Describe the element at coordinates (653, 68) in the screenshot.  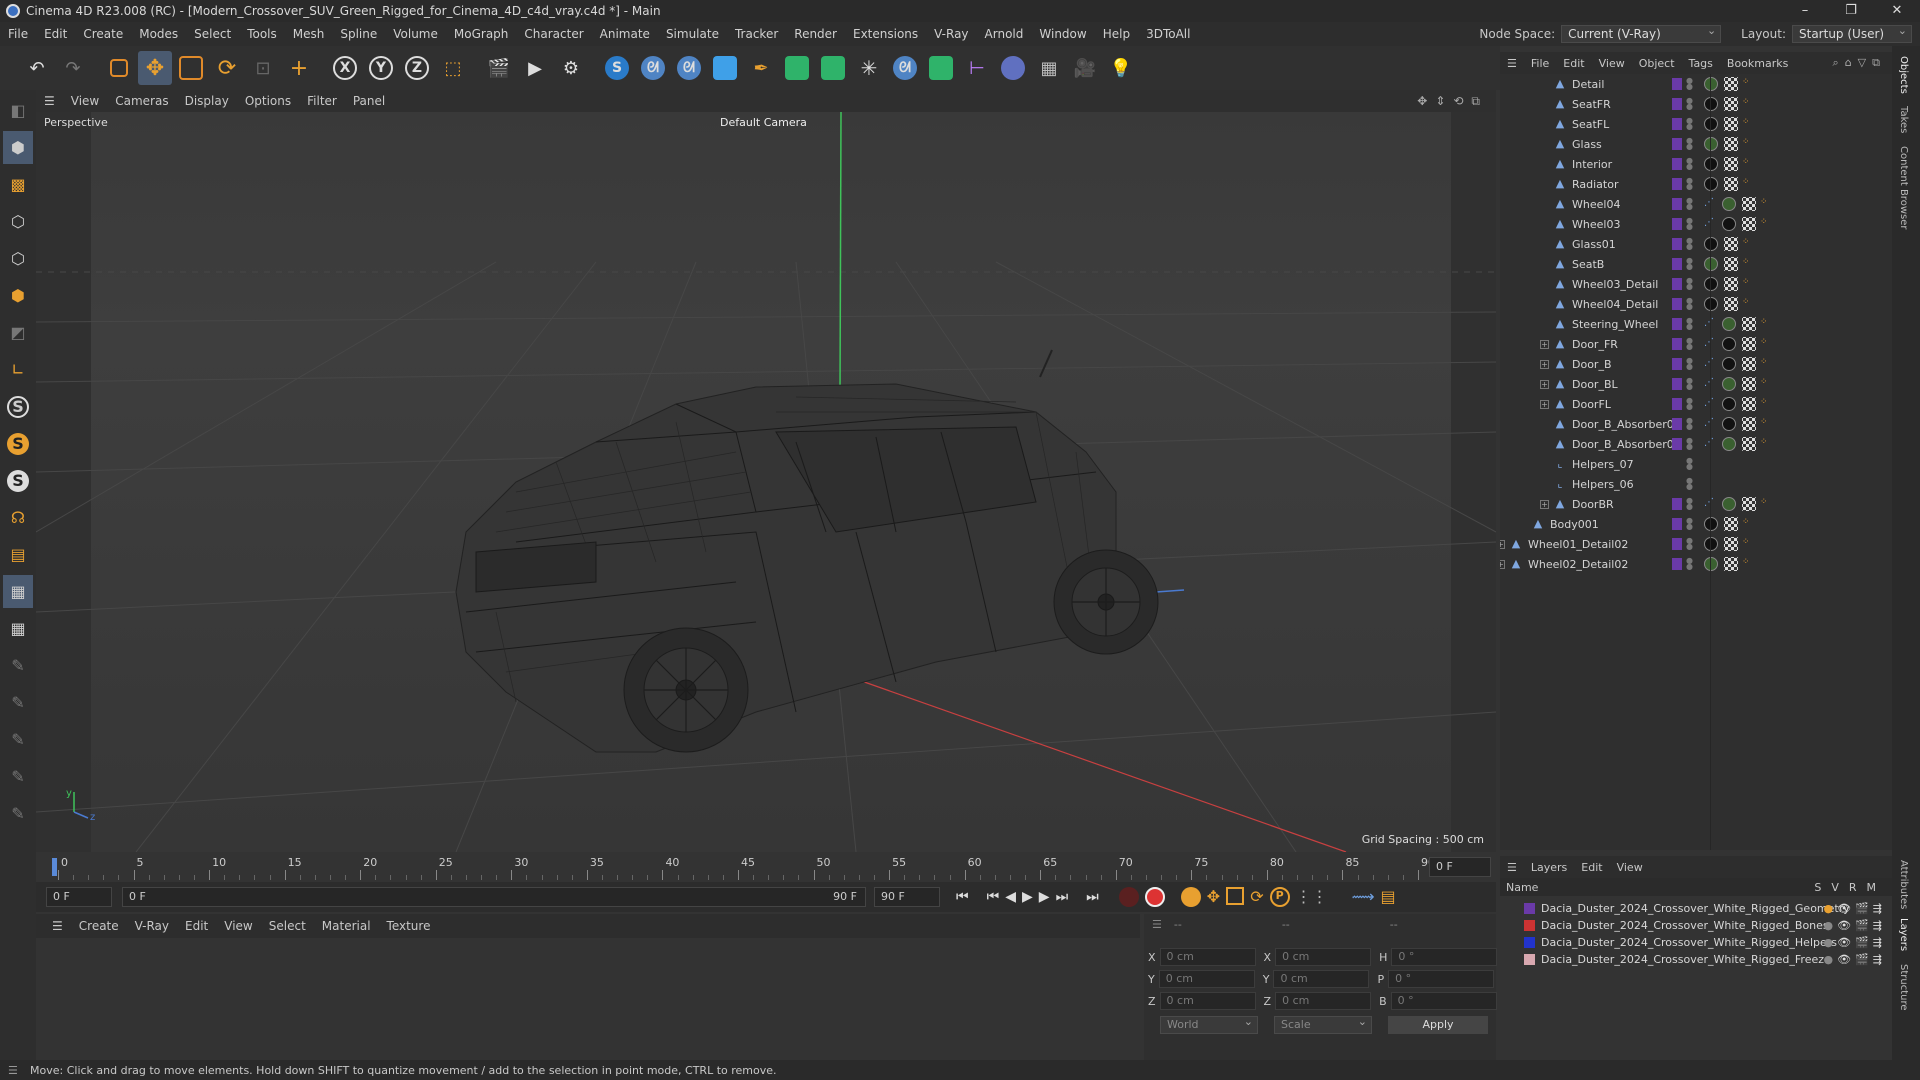
I see `python-script-1-button: ᘛ` at that location.